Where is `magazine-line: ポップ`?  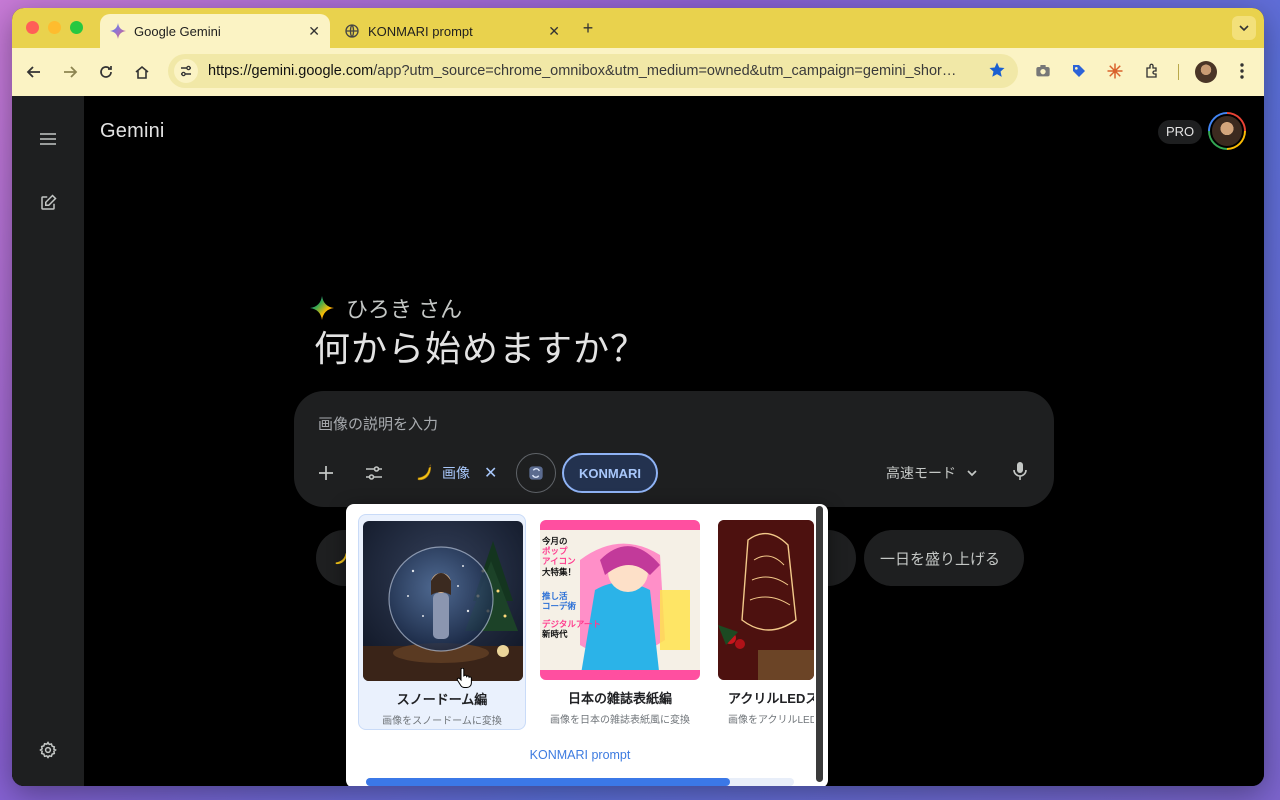
magazine-line: ポップ is located at coordinates (555, 551).